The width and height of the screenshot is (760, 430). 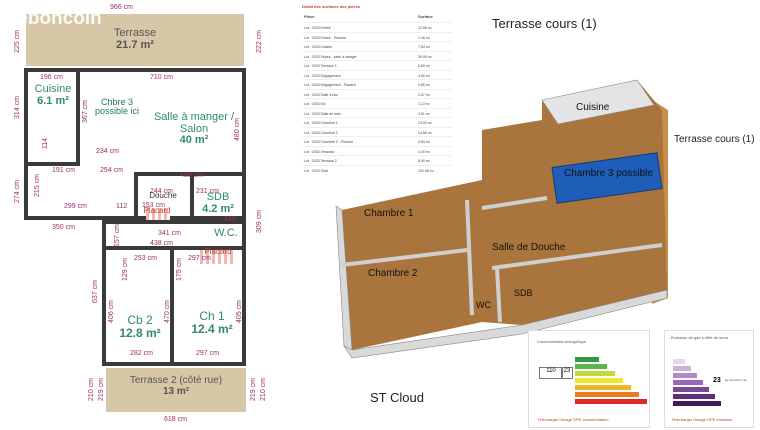 What do you see at coordinates (53, 89) in the screenshot?
I see `kitchen-name: Cuisine` at bounding box center [53, 89].